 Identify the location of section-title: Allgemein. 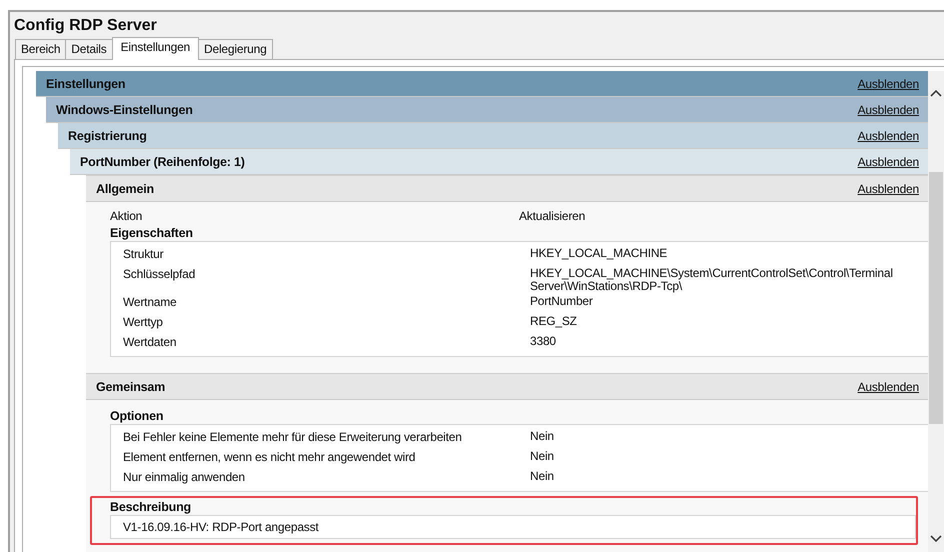
(125, 189).